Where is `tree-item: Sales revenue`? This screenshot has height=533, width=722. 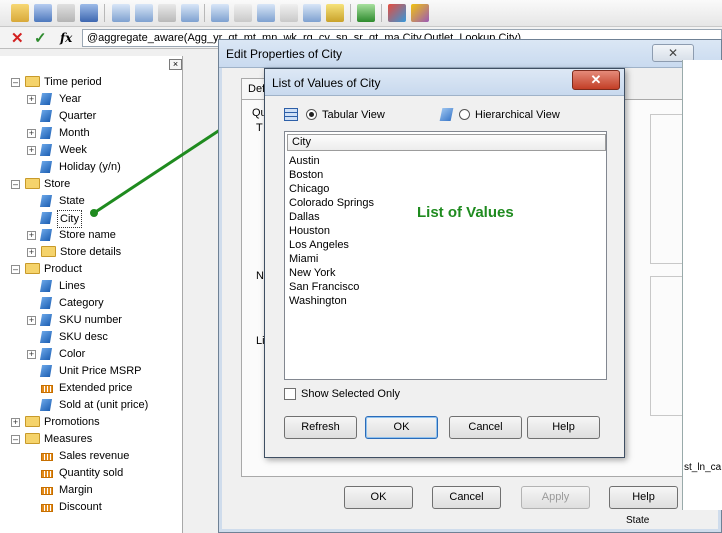
tree-item: Sales revenue is located at coordinates (104, 456).